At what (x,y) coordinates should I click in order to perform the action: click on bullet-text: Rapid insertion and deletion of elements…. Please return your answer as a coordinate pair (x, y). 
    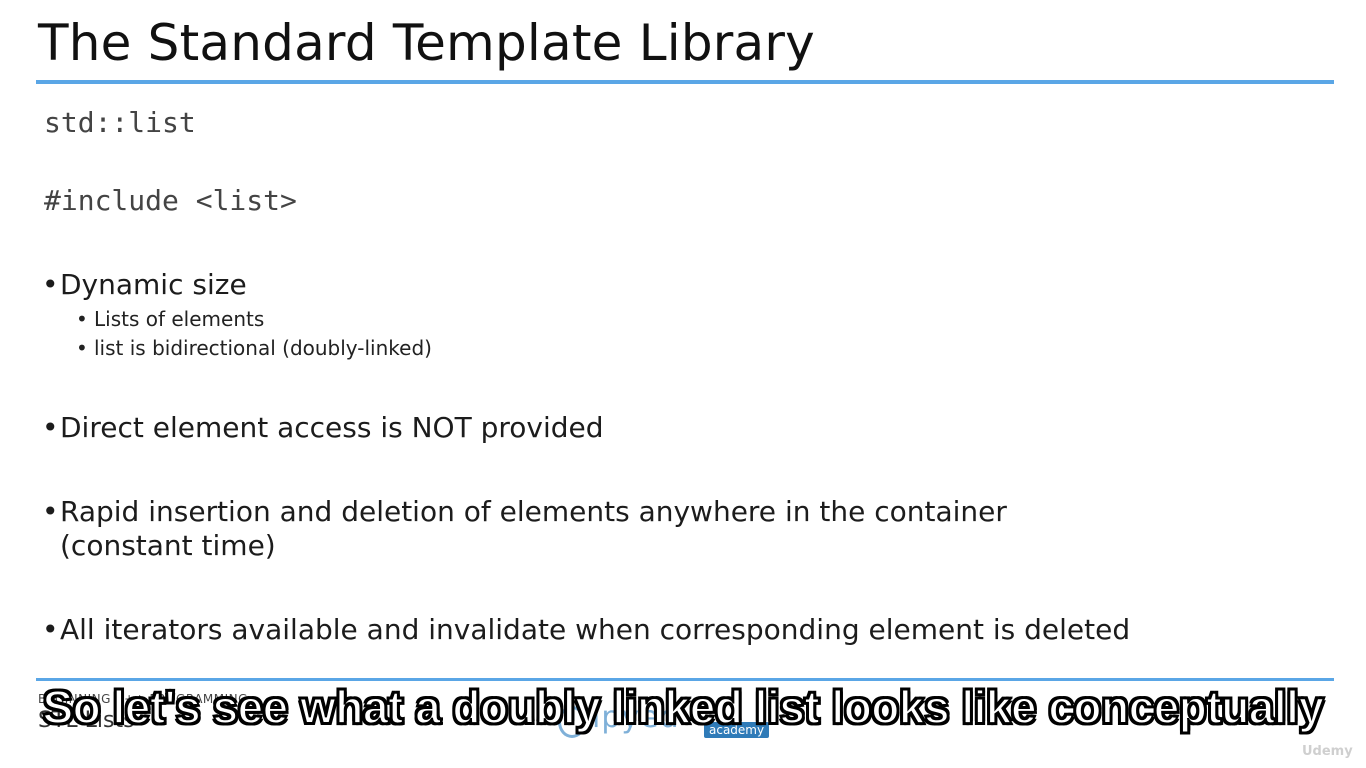
    Looking at the image, I should click on (533, 511).